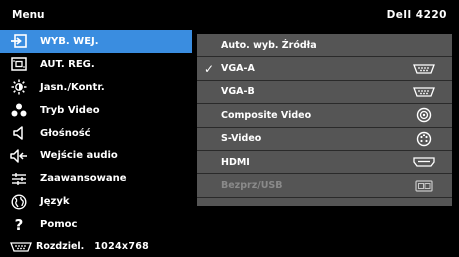  I want to click on menu-item-volume: Głośność, so click(96, 133).